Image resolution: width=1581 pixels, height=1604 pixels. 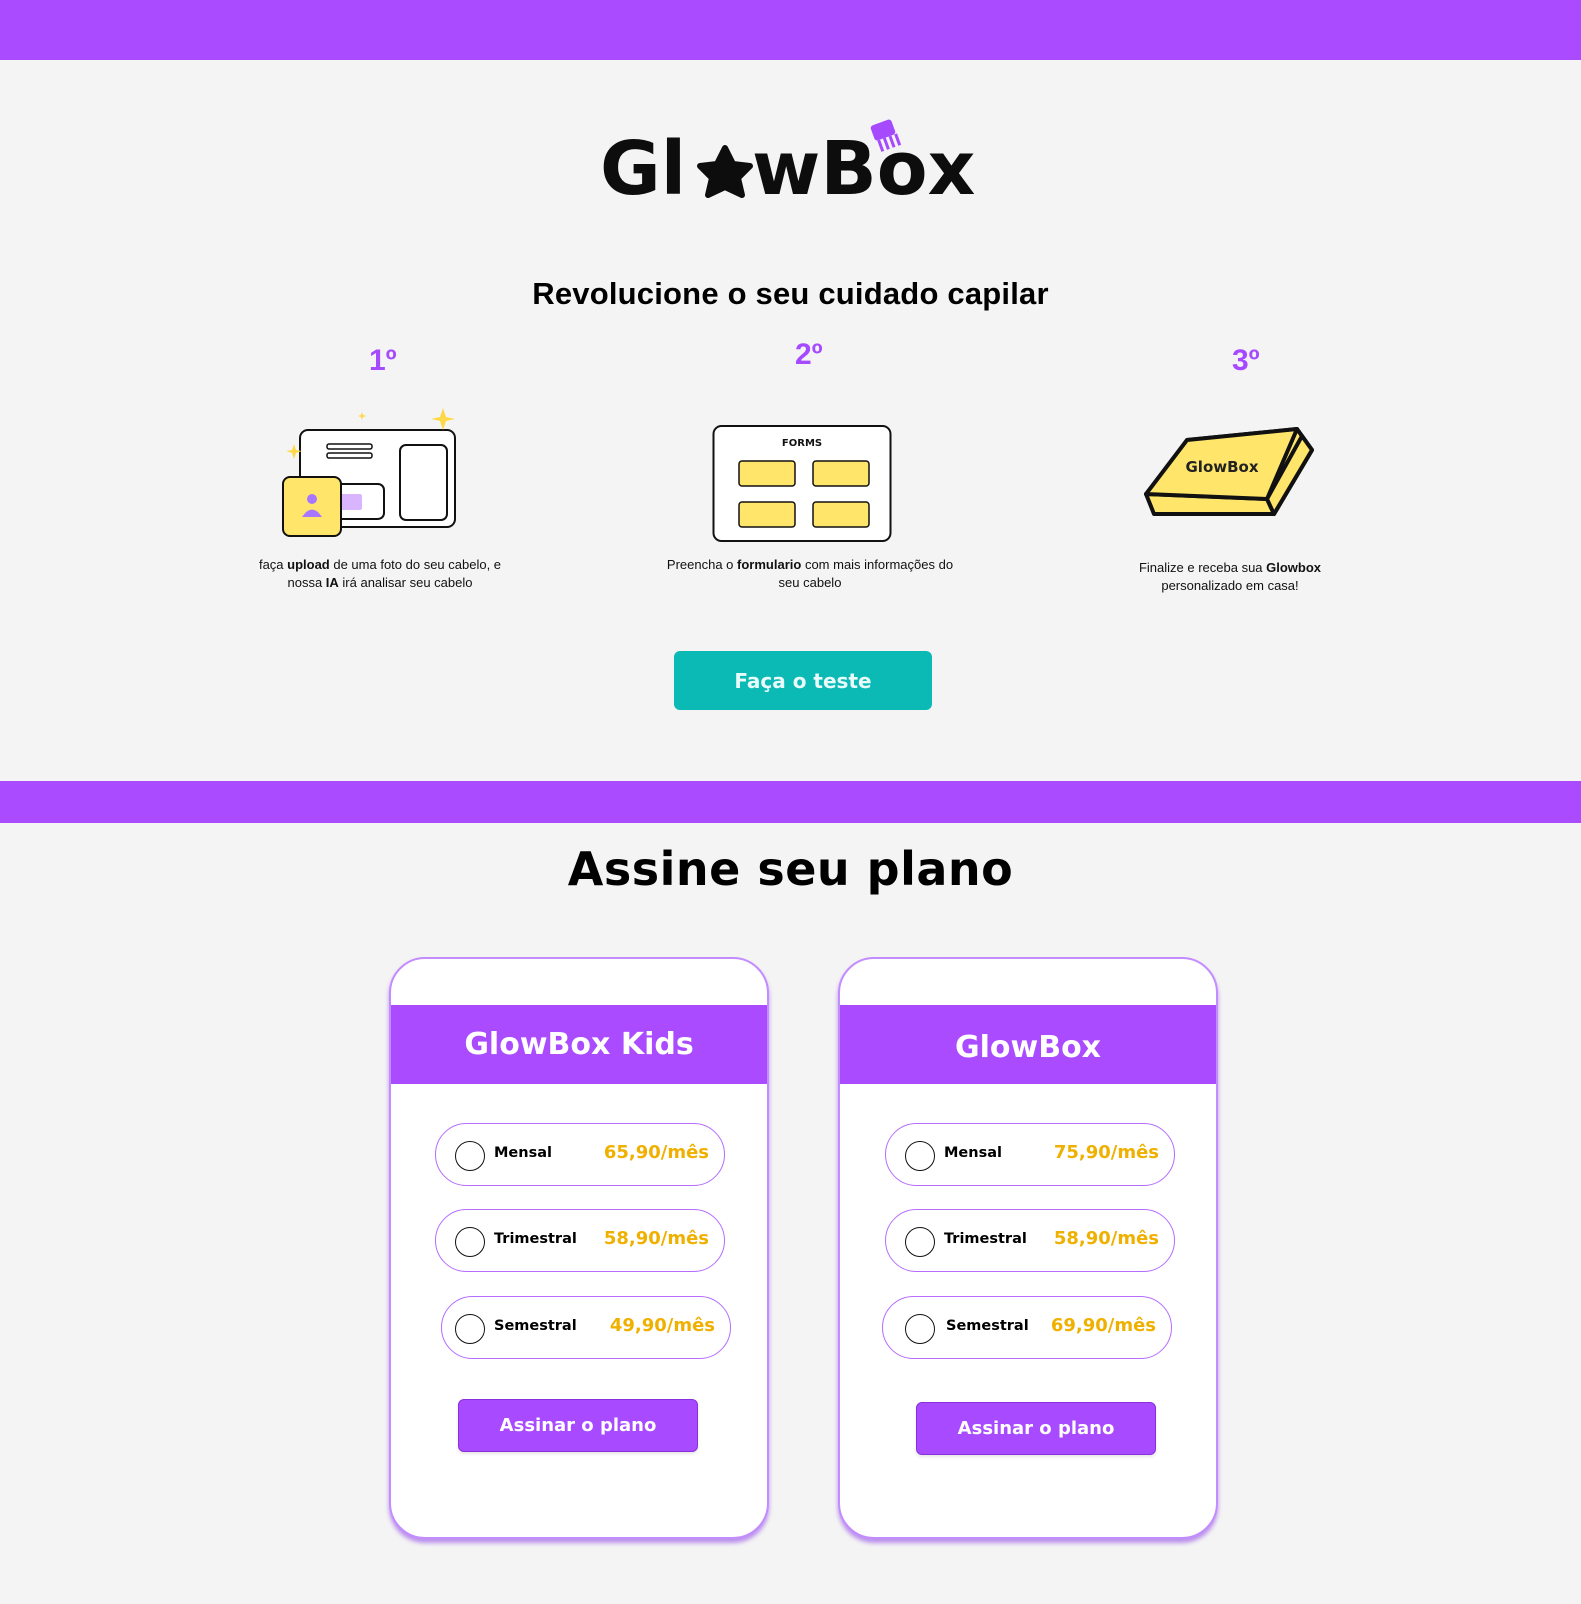 I want to click on svg-text: wBox, so click(x=863, y=167).